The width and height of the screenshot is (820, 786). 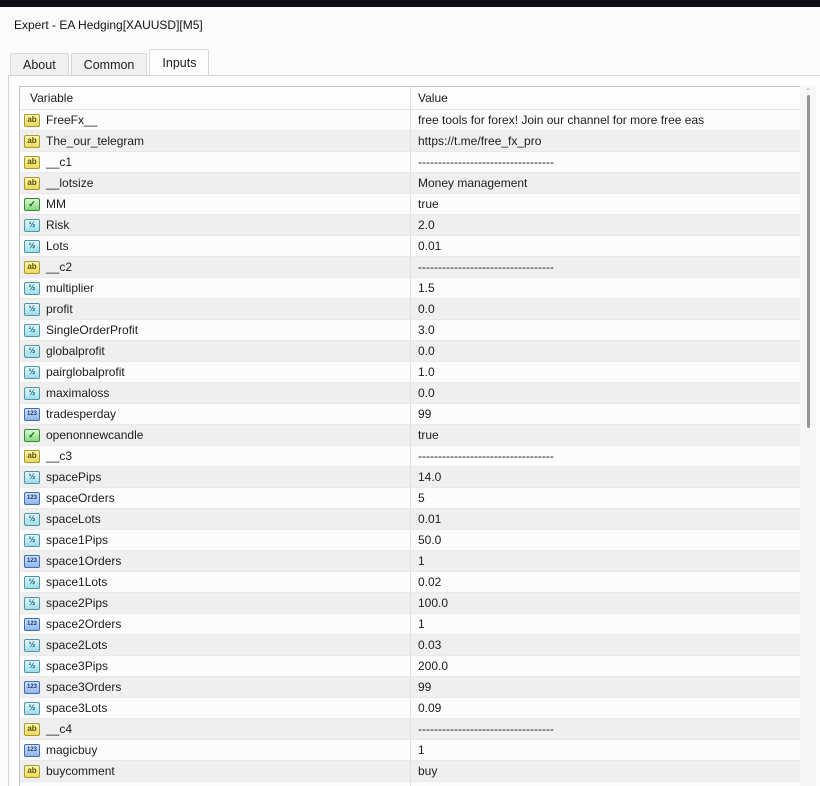 I want to click on value-cell: Money management, so click(x=605, y=183).